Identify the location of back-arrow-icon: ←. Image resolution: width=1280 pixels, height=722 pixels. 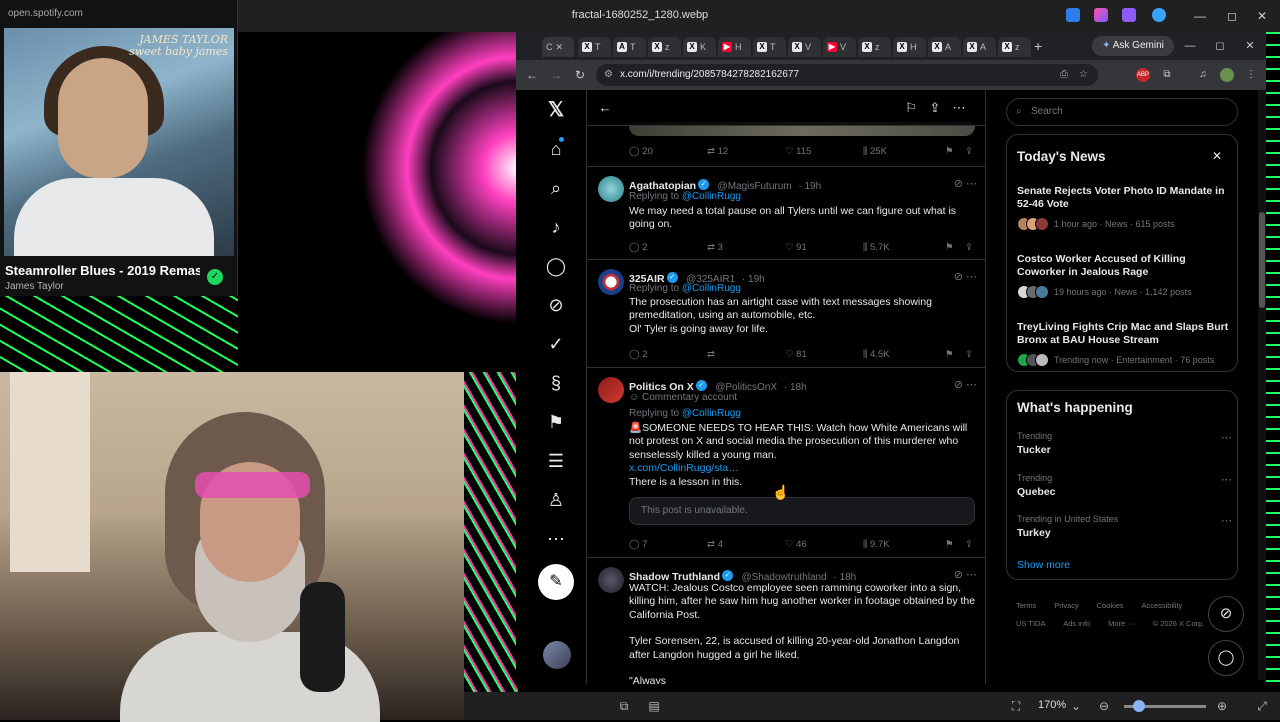
(605, 108).